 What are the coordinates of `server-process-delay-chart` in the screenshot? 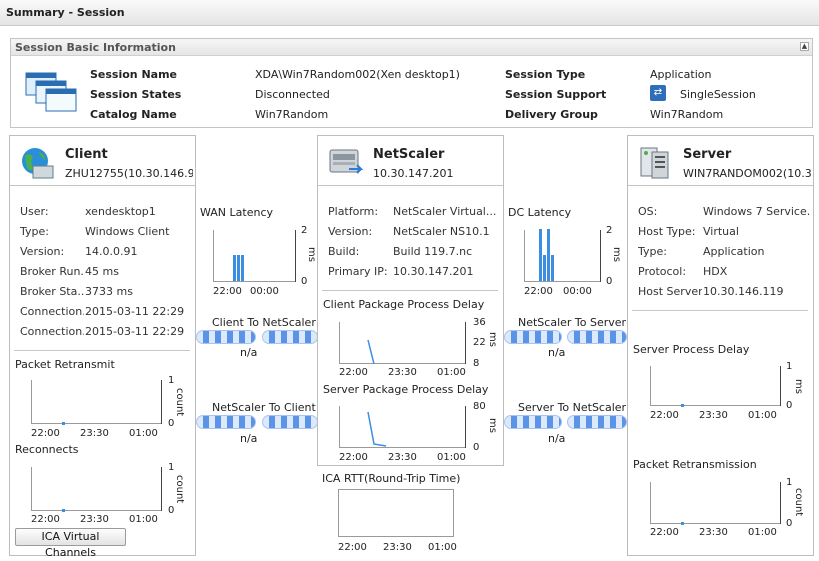 It's located at (715, 386).